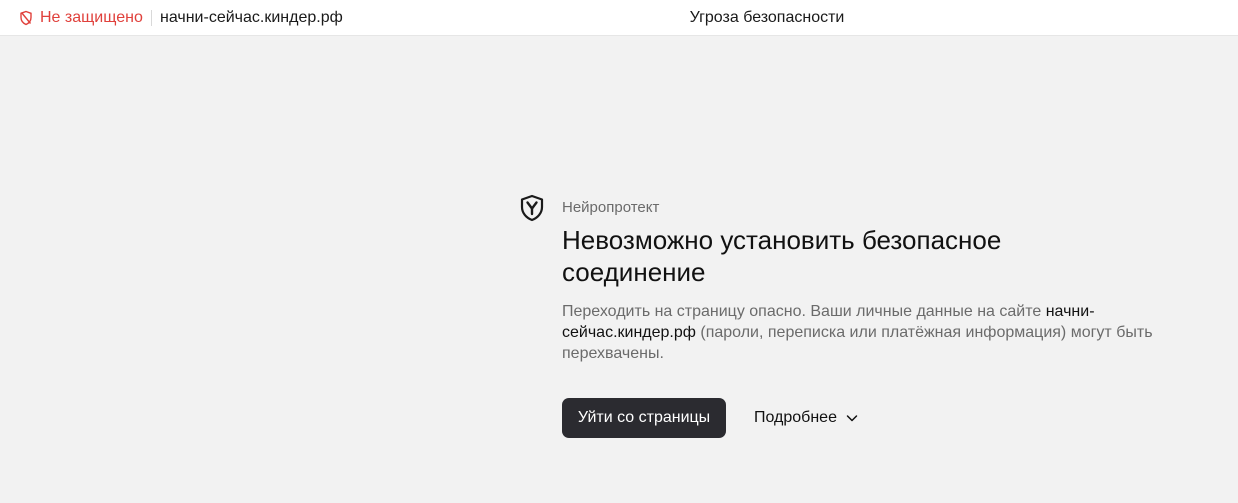 The image size is (1238, 503). What do you see at coordinates (852, 418) in the screenshot?
I see `chevron-down-icon` at bounding box center [852, 418].